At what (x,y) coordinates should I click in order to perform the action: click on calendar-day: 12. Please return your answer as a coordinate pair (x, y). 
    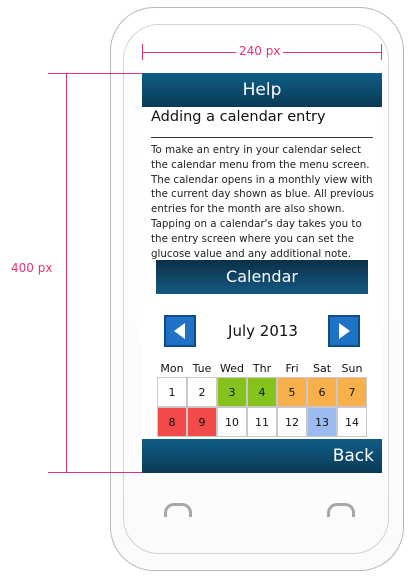
    Looking at the image, I should click on (292, 422).